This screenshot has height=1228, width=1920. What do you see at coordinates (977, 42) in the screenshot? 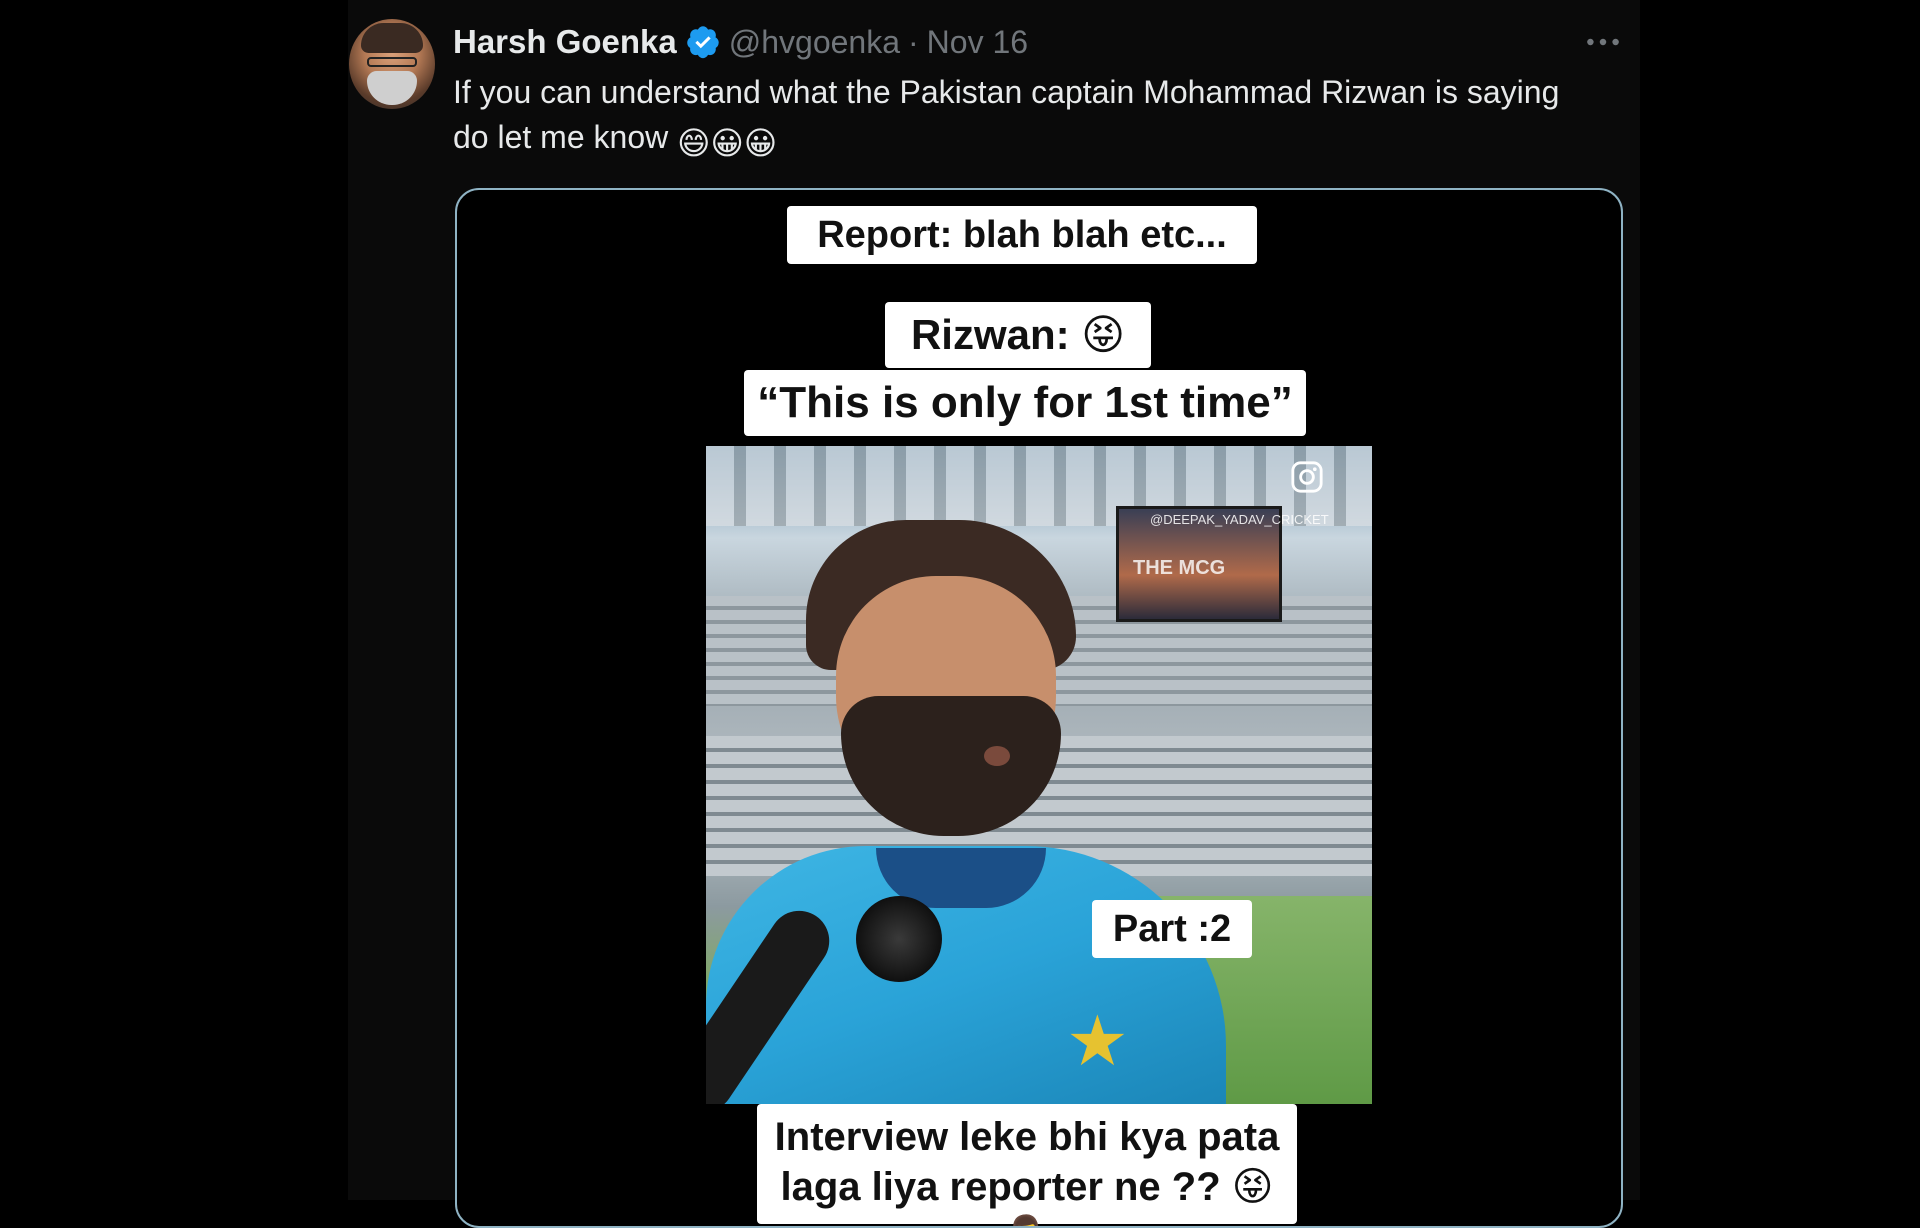
I see `tweet-date: Nov 16` at bounding box center [977, 42].